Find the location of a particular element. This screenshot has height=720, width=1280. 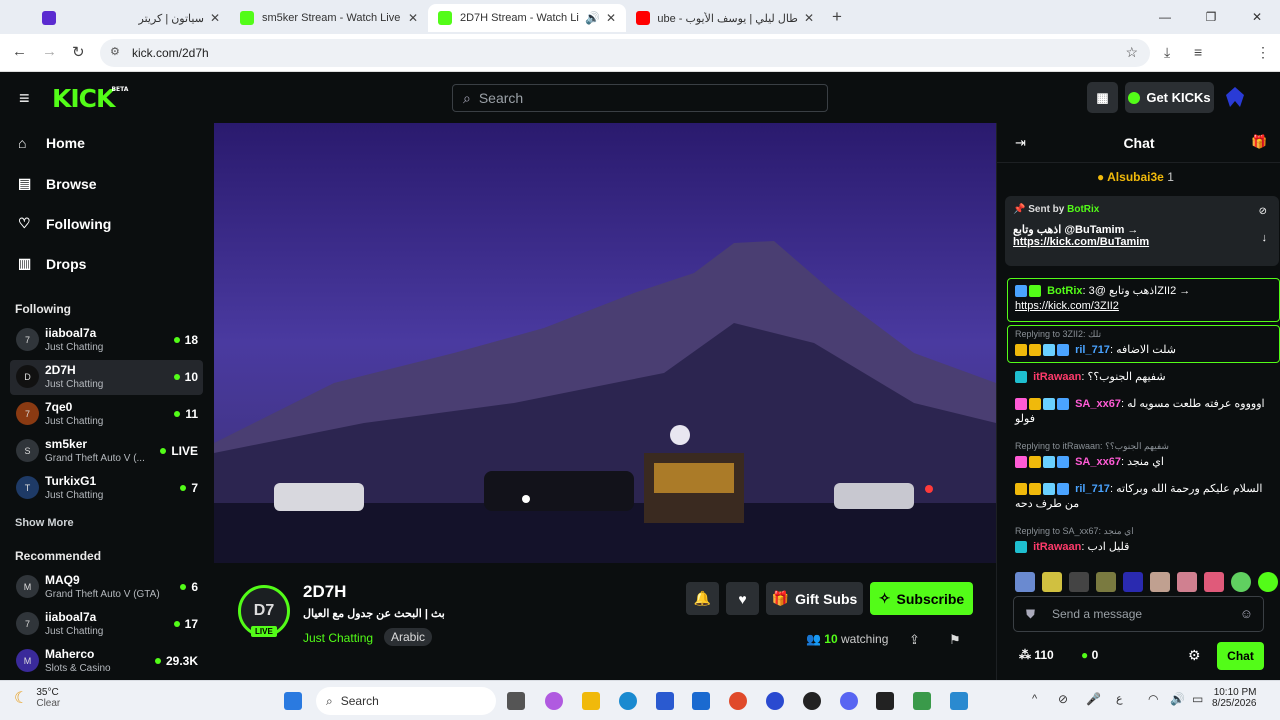

browser-tab-2: sm5ker Stream - Watch Live on ✕ is located at coordinates (329, 18).